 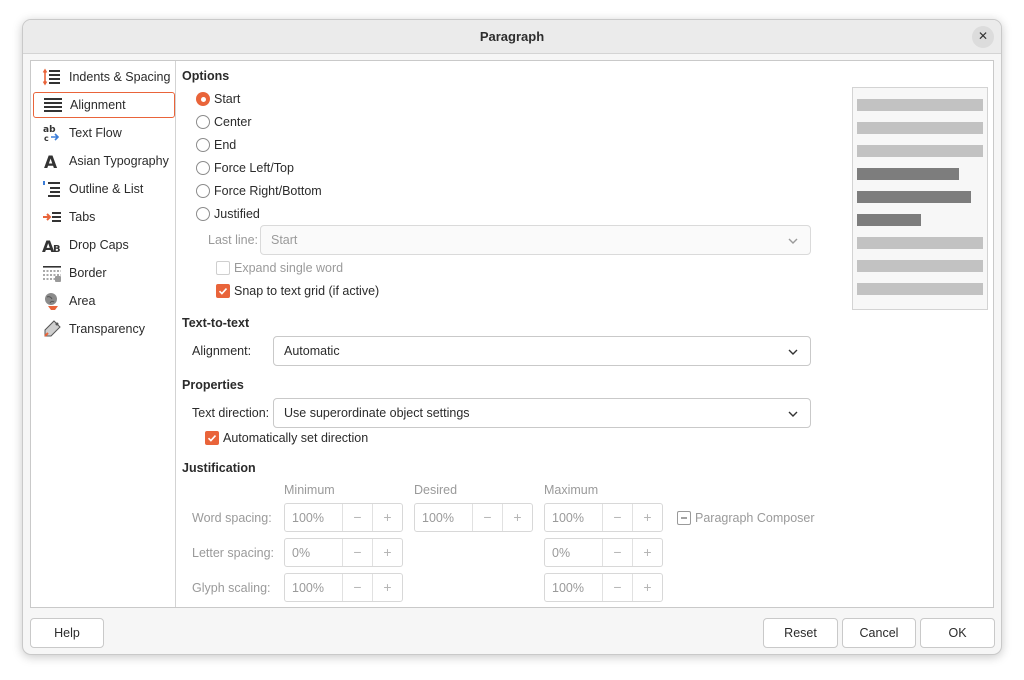 I want to click on select-value: Automatic, so click(x=312, y=351).